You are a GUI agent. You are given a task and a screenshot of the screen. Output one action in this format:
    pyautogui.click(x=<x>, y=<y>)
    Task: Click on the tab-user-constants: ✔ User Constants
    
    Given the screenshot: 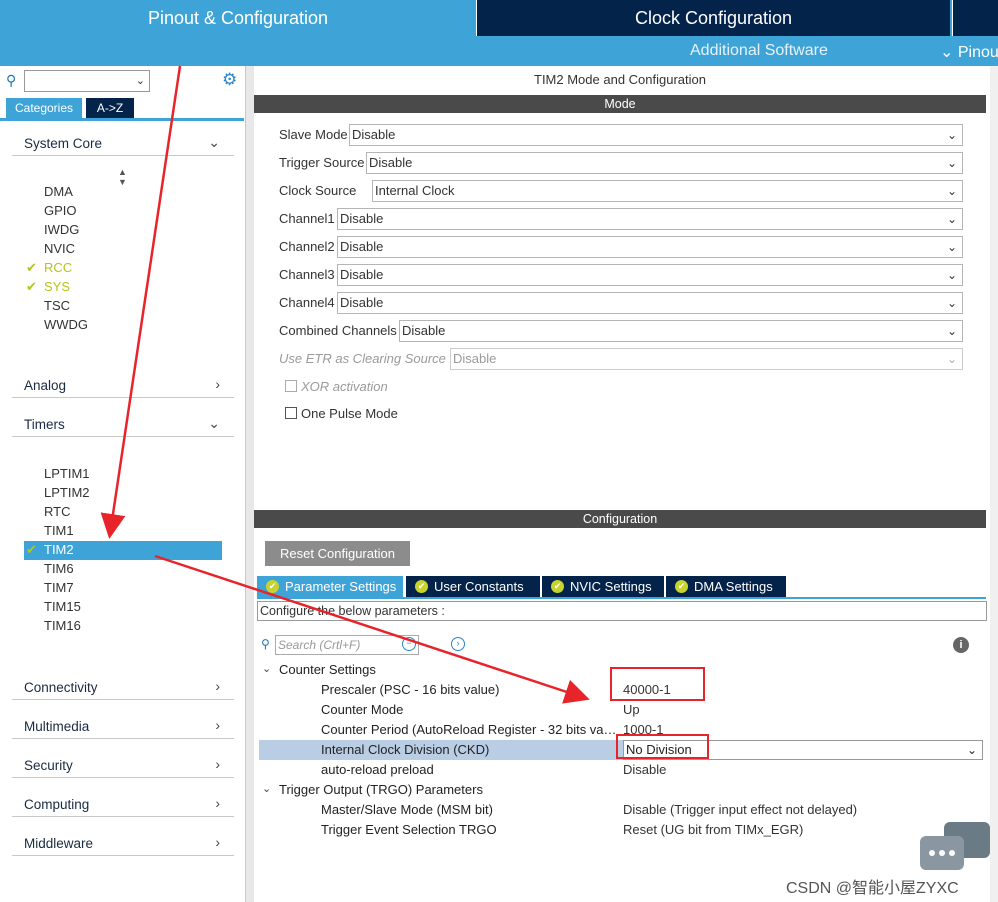 What is the action you would take?
    pyautogui.click(x=473, y=586)
    